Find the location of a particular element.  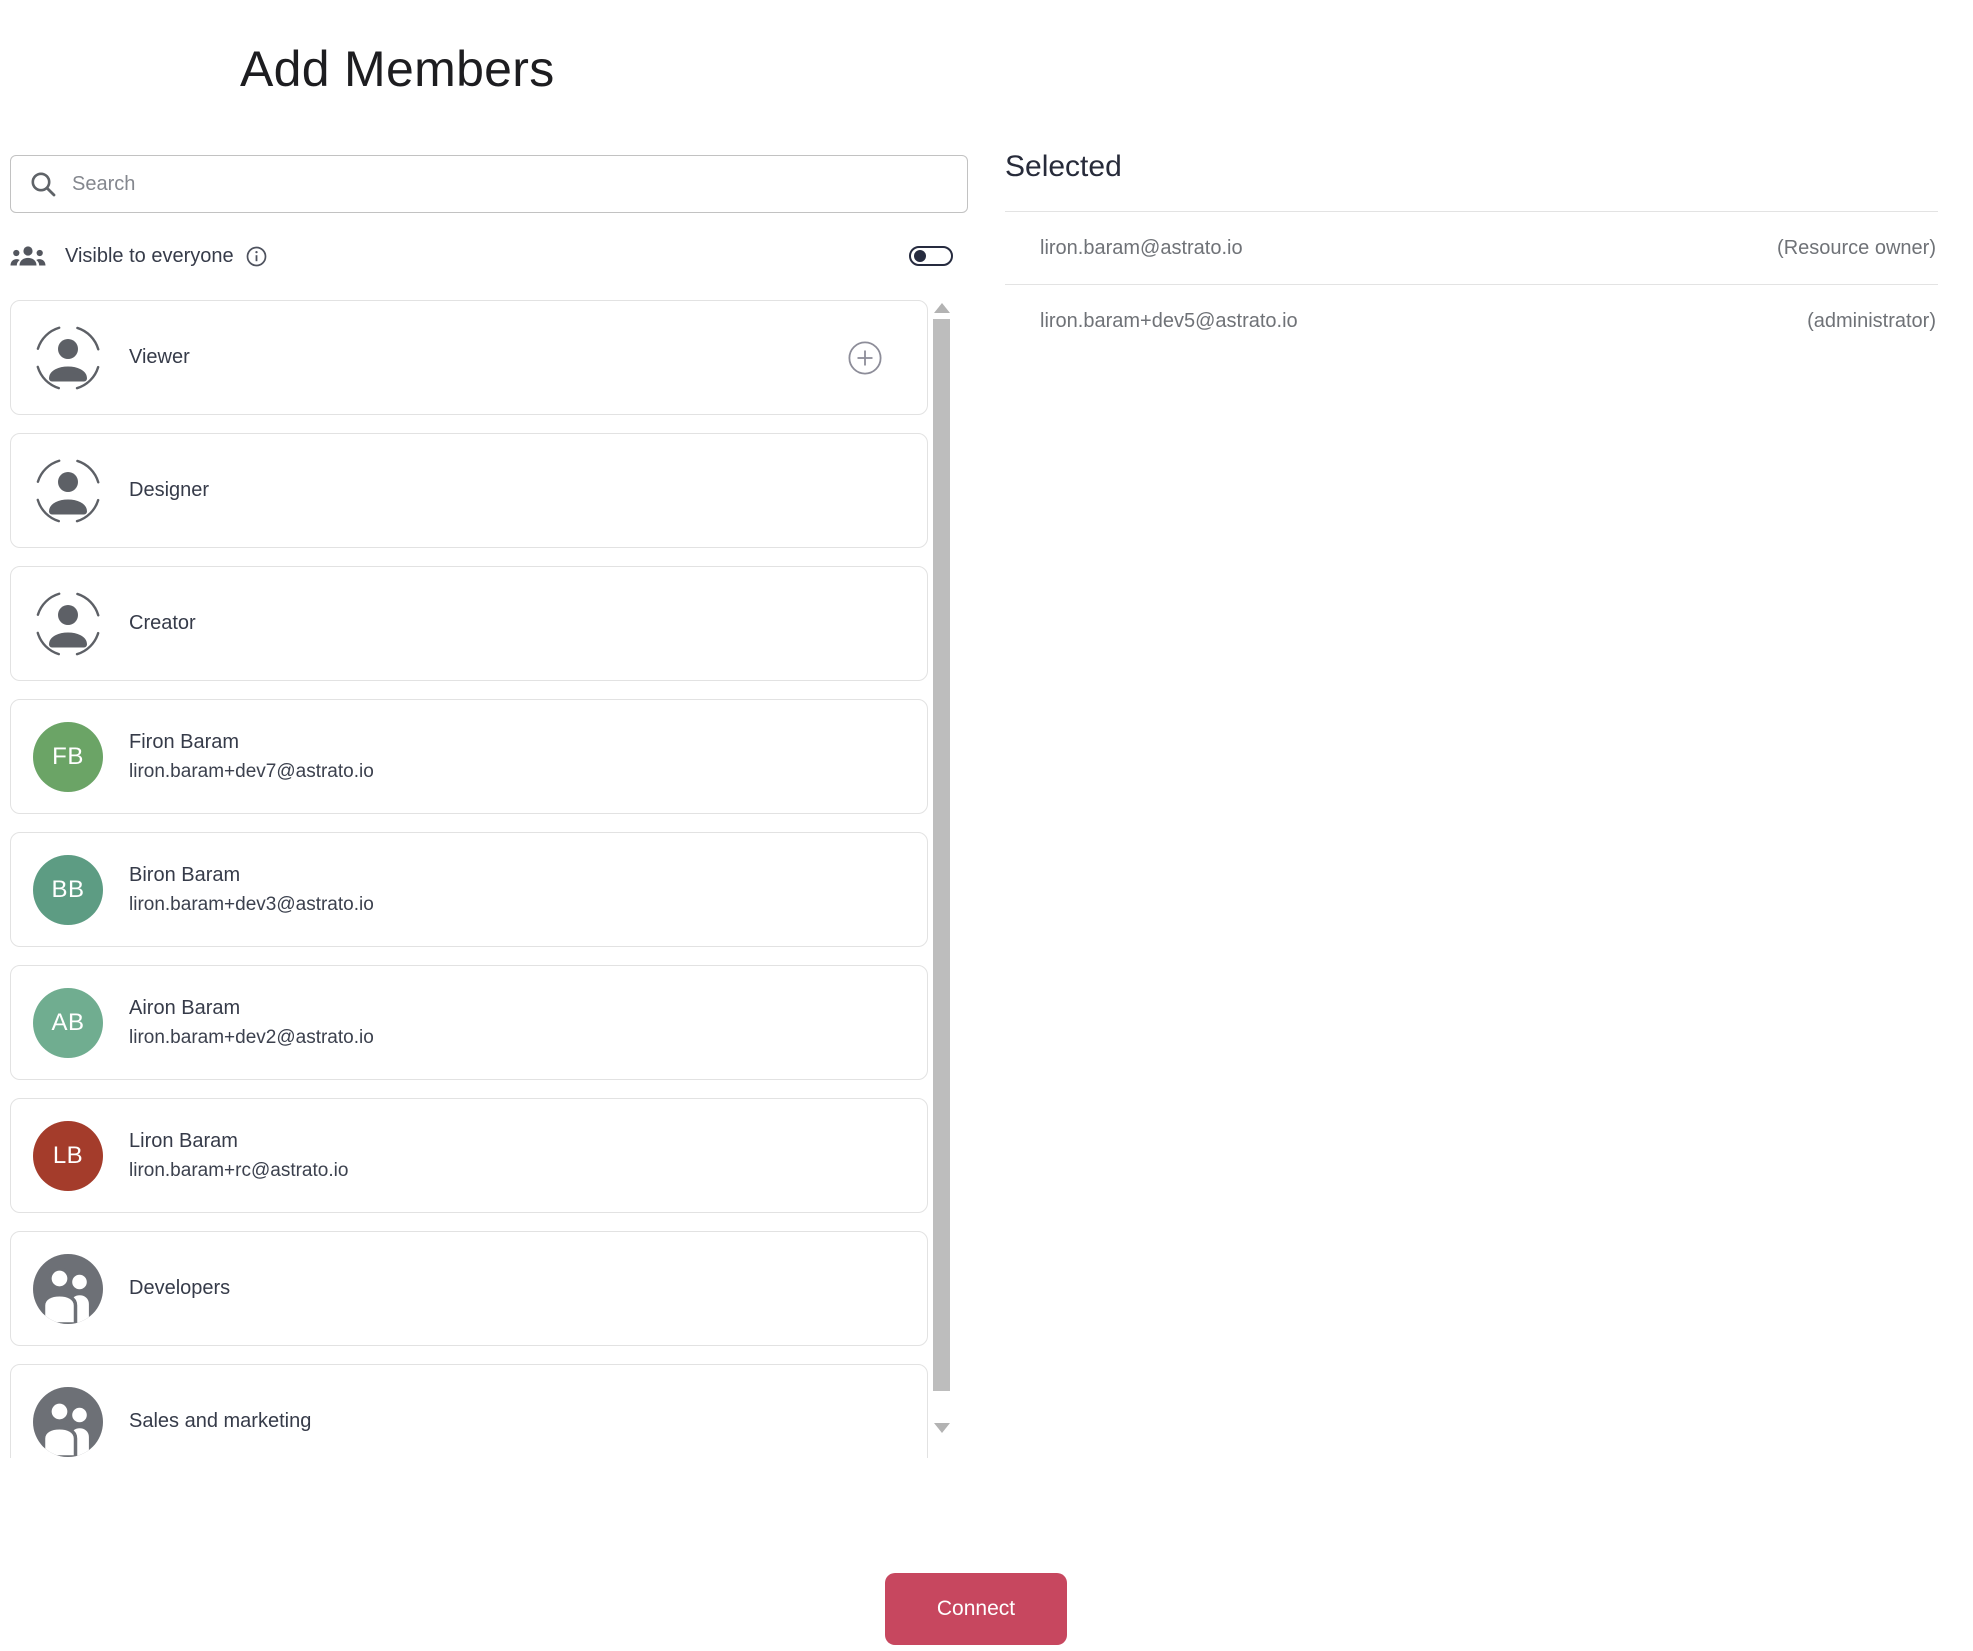

member-email: liron.baram+dev3@astrato.io is located at coordinates (251, 904).